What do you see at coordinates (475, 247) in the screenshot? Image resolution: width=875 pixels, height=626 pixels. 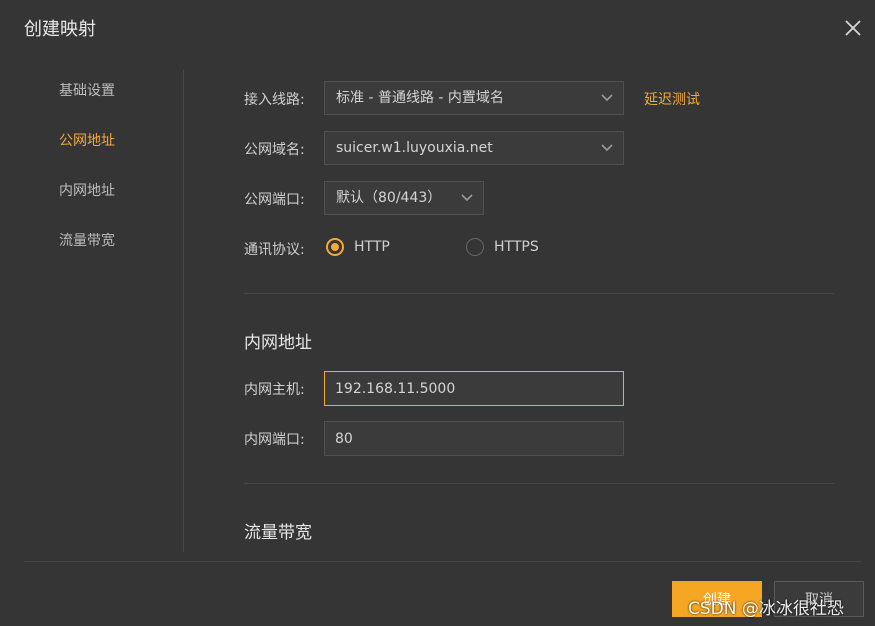 I see `radio-unchecked-icon` at bounding box center [475, 247].